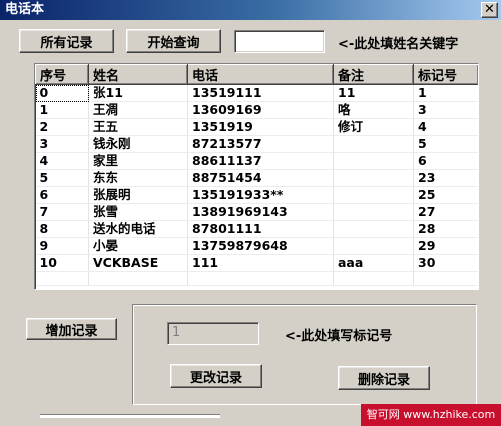 The width and height of the screenshot is (501, 426). I want to click on column-header-mark: 标记号, so click(445, 74).